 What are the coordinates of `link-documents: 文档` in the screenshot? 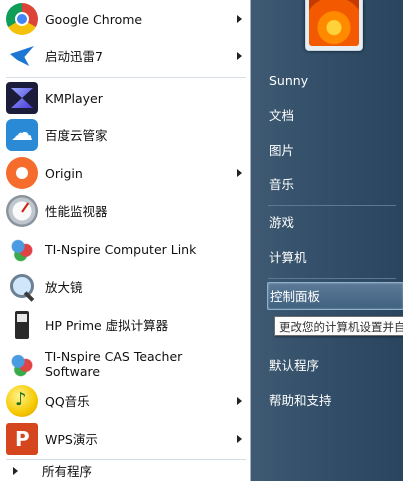 It's located at (327, 116).